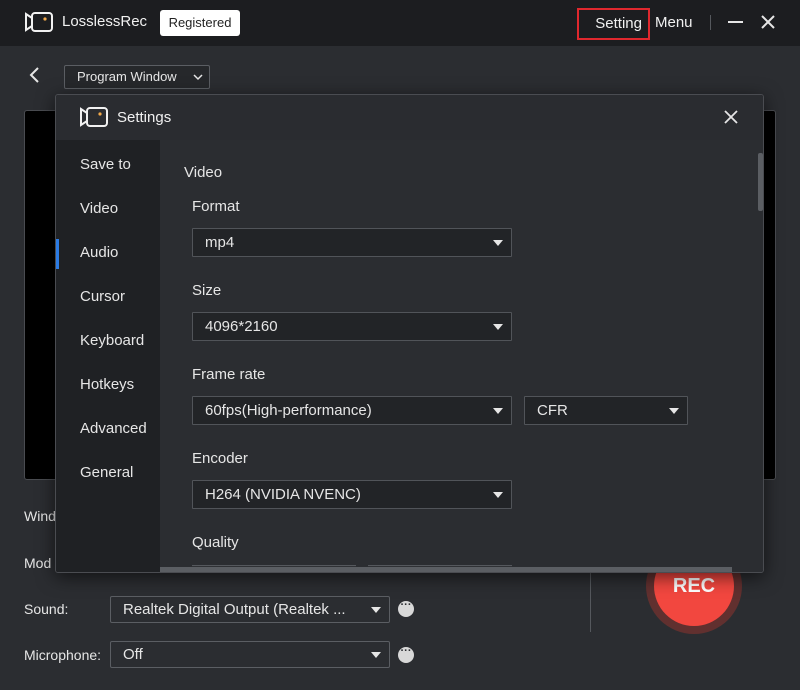  I want to click on nav-item-hotkeys: Hotkeys, so click(107, 384).